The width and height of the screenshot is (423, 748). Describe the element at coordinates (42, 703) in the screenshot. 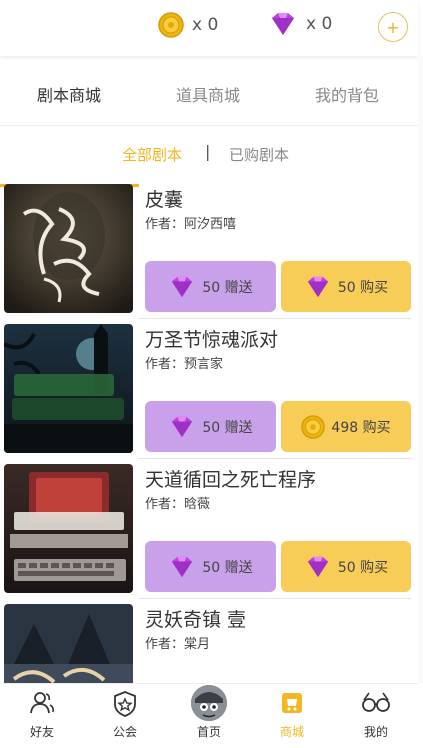

I see `friends-icon` at that location.